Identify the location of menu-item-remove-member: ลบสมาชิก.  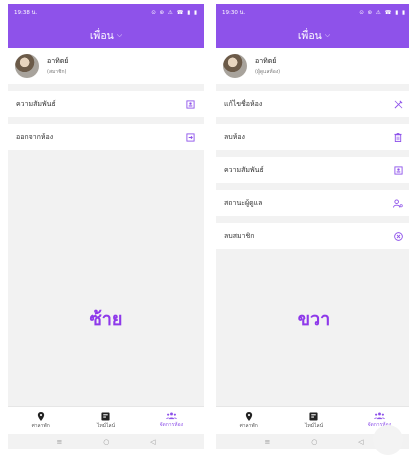
(312, 236).